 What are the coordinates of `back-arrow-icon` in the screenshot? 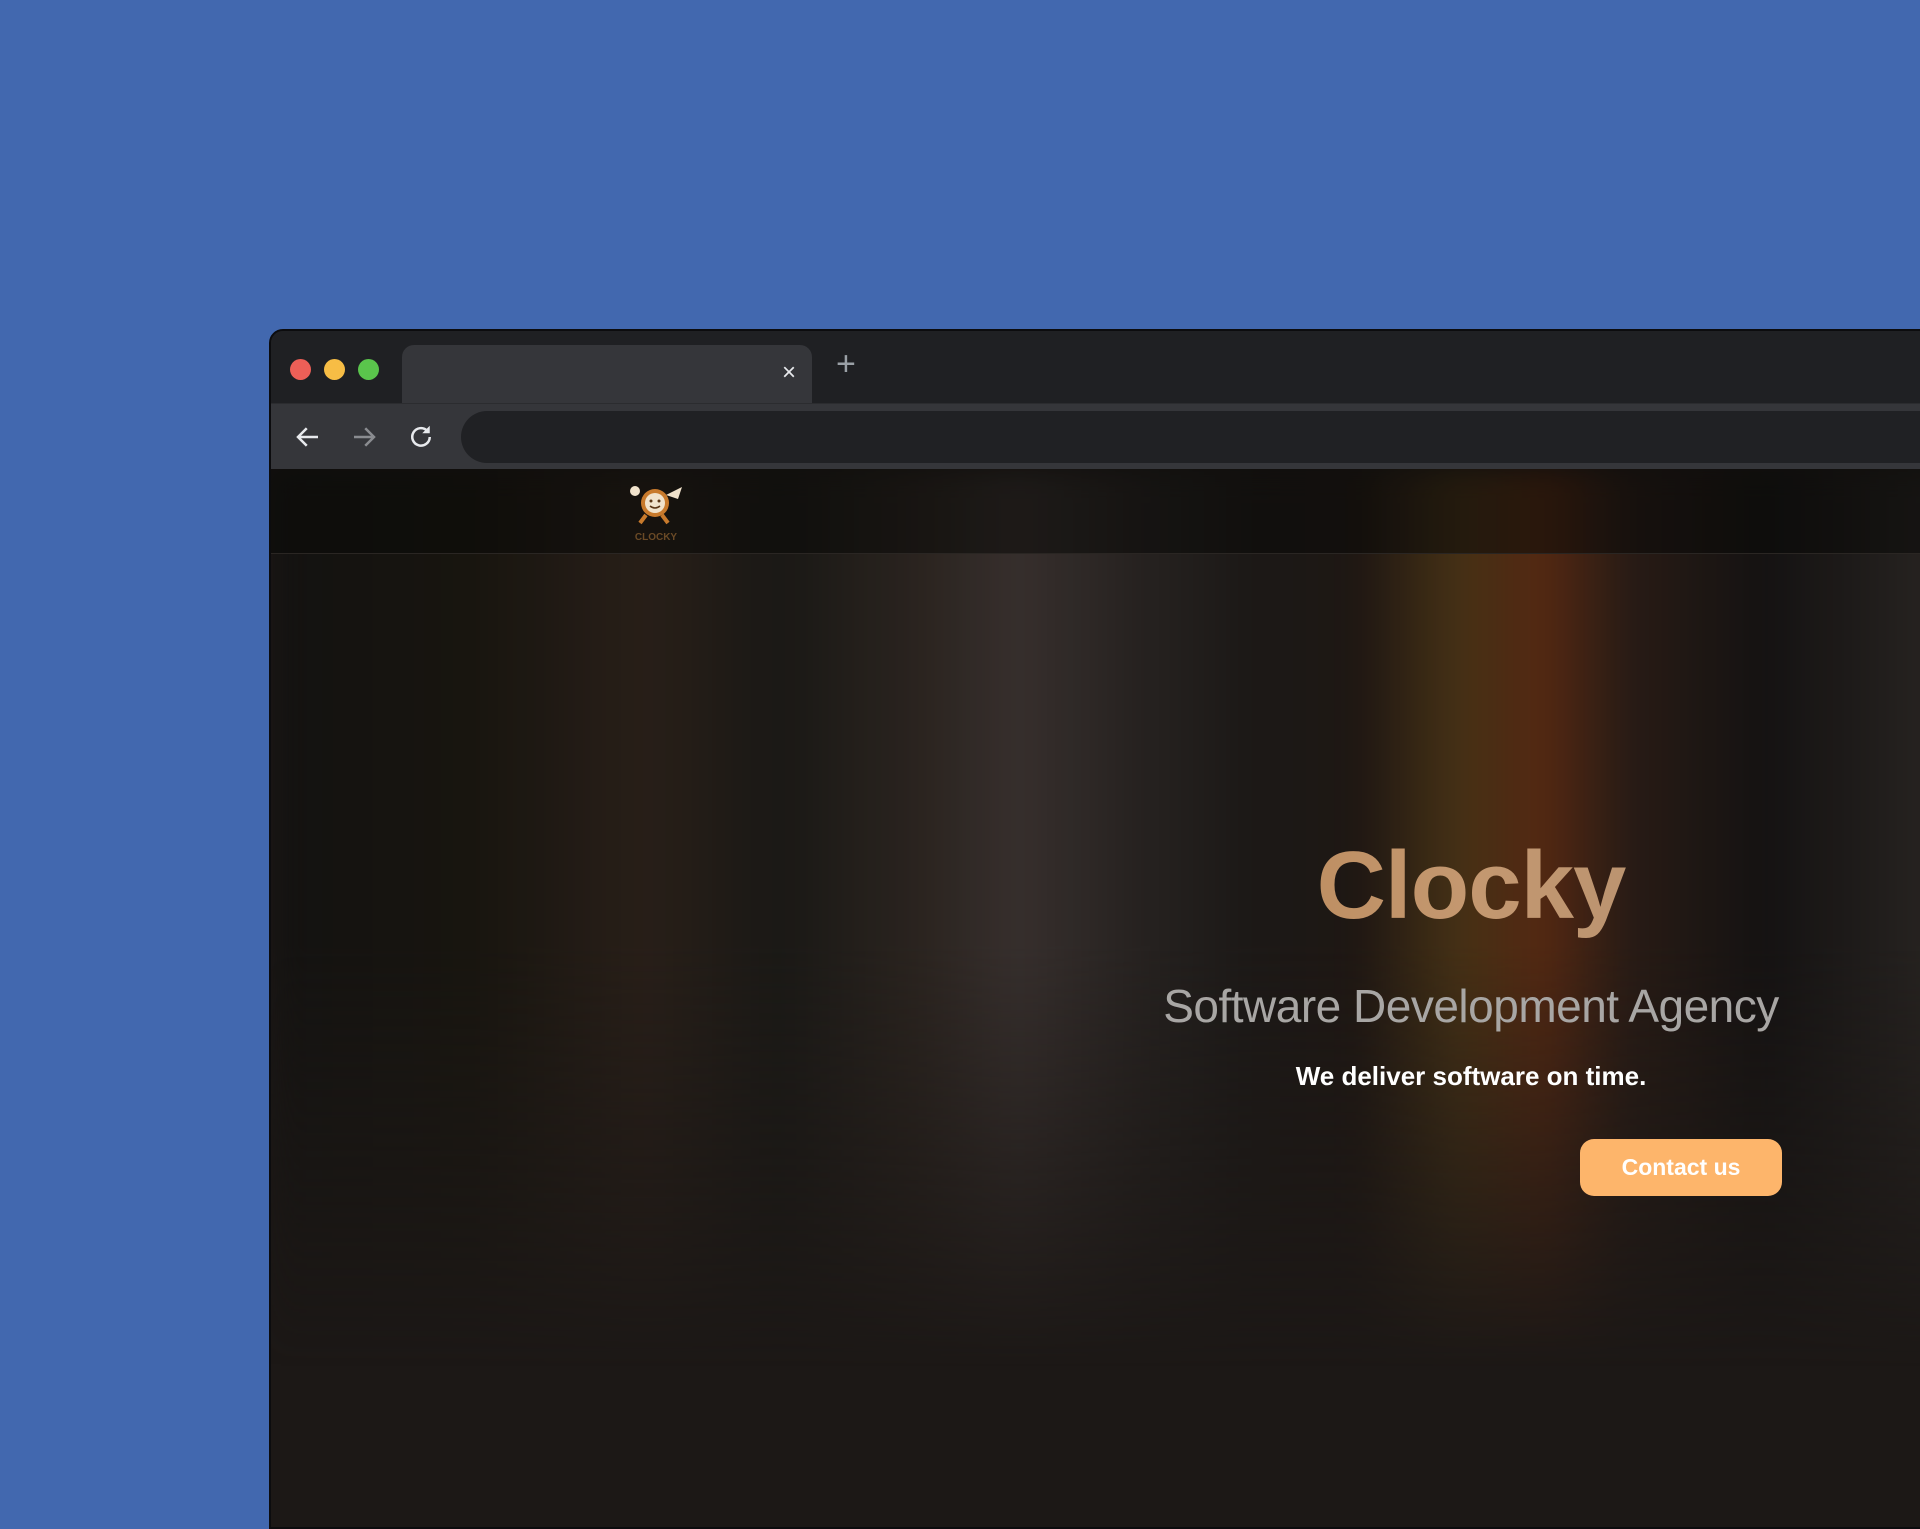 It's located at (308, 437).